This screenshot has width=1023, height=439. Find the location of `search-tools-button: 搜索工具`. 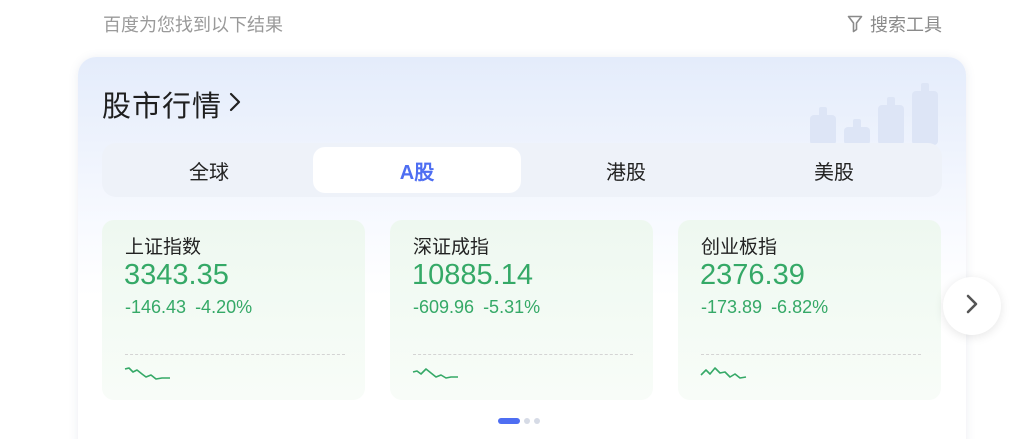

search-tools-button: 搜索工具 is located at coordinates (894, 24).